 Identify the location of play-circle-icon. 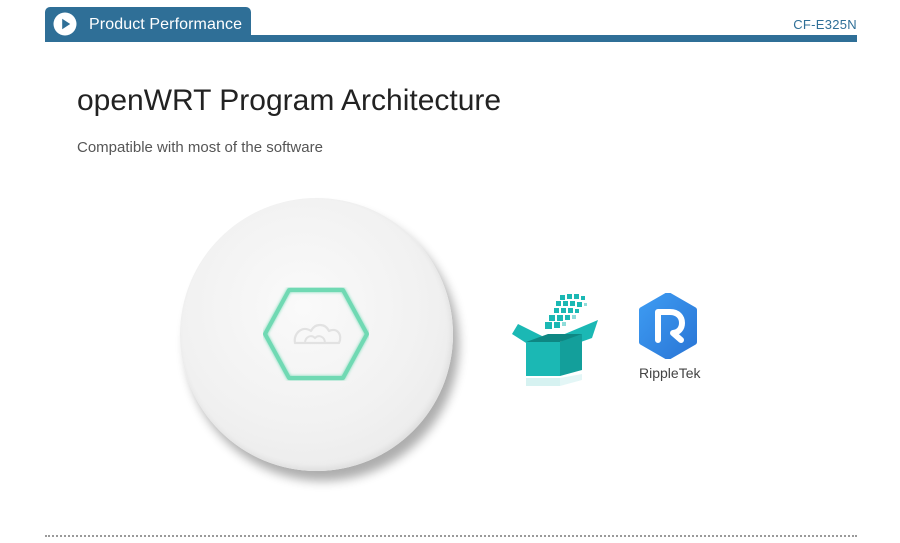
(65, 24).